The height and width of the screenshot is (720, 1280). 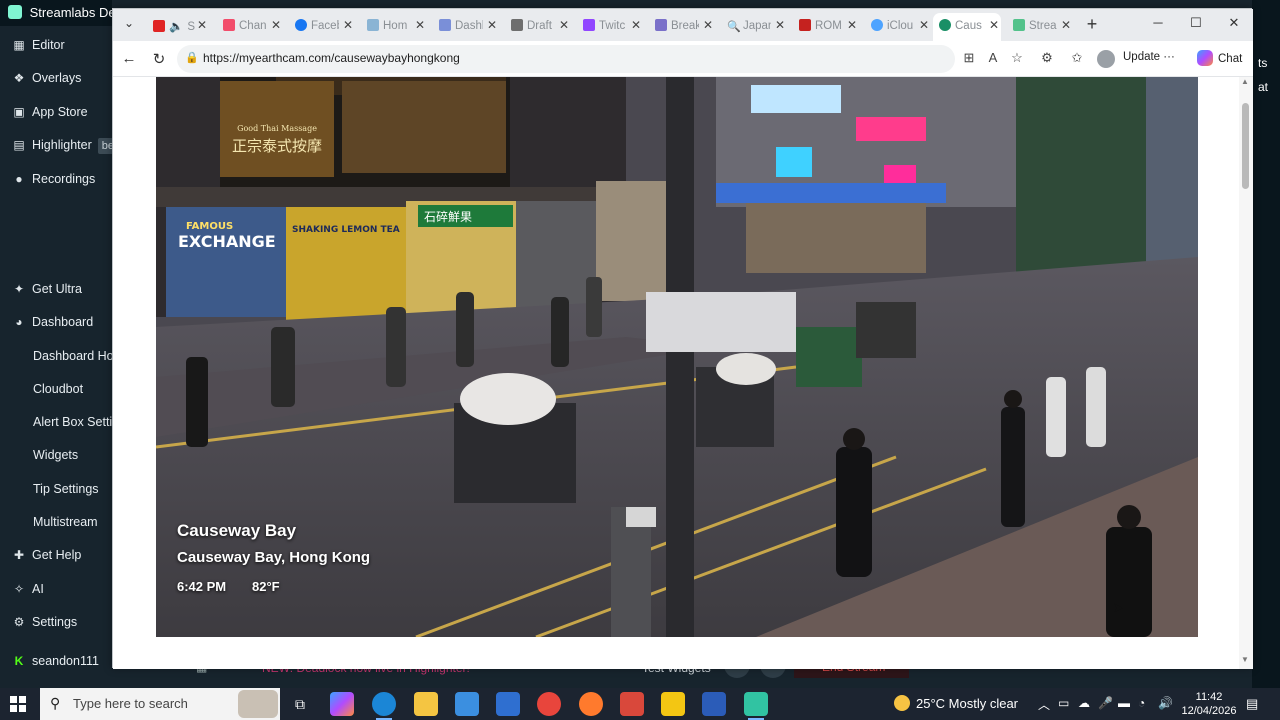 I want to click on sidebar-item-settings: ⚙ Settings, so click(x=56, y=623).